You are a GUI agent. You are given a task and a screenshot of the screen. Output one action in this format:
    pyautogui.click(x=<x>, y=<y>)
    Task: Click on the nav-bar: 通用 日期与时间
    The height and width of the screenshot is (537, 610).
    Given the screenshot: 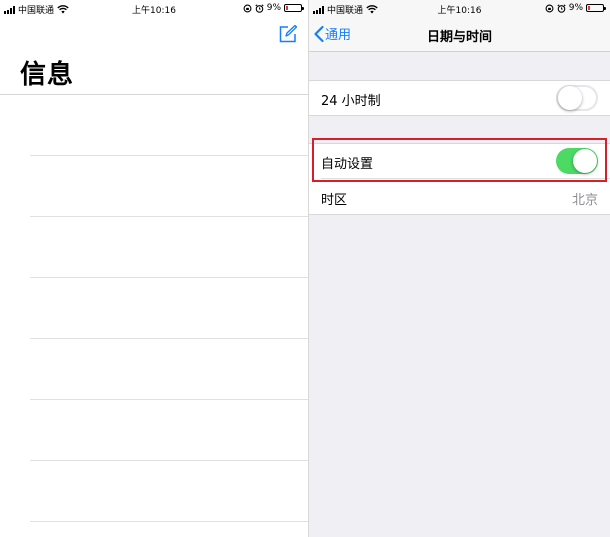 What is the action you would take?
    pyautogui.click(x=459, y=35)
    